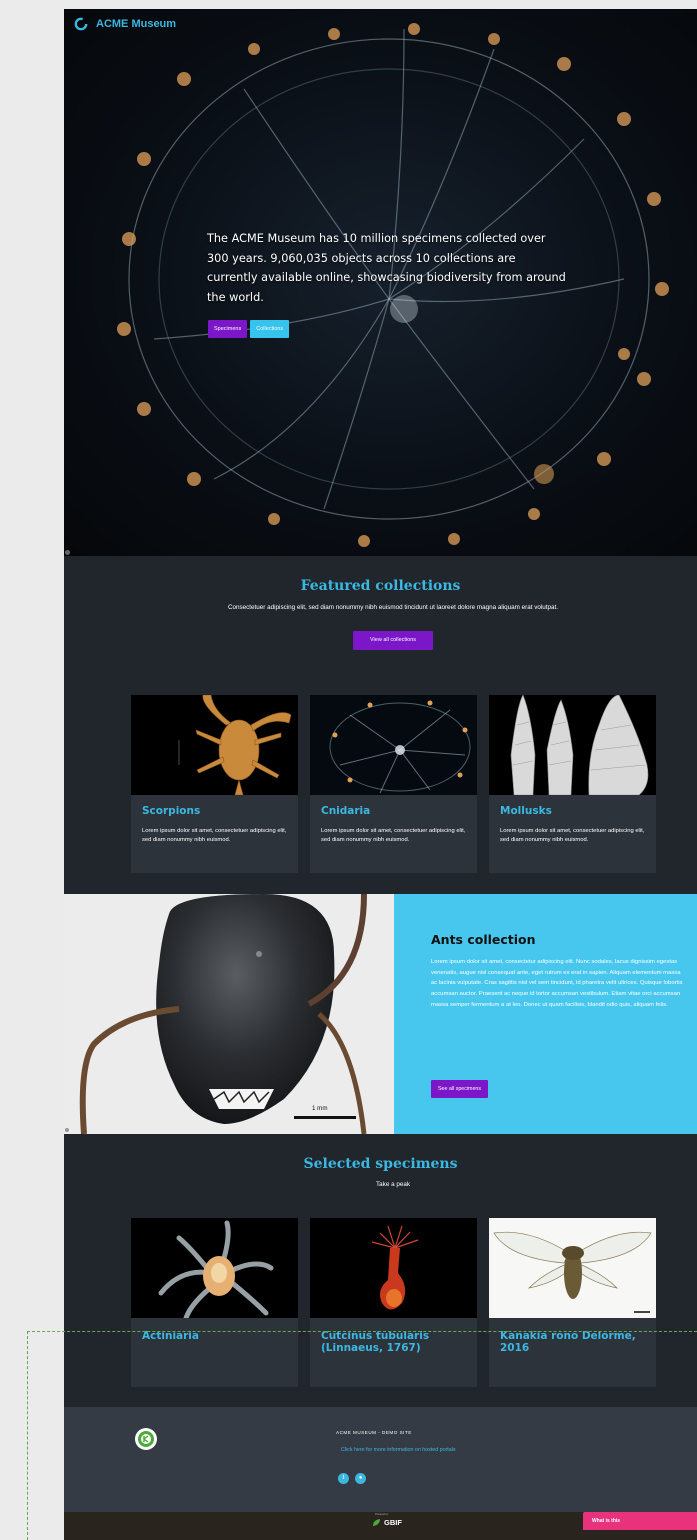 This screenshot has height=1540, width=697. What do you see at coordinates (375, 1342) in the screenshot?
I see `card-title: Cutcinus tubularis (Linnaeus, 1767)` at bounding box center [375, 1342].